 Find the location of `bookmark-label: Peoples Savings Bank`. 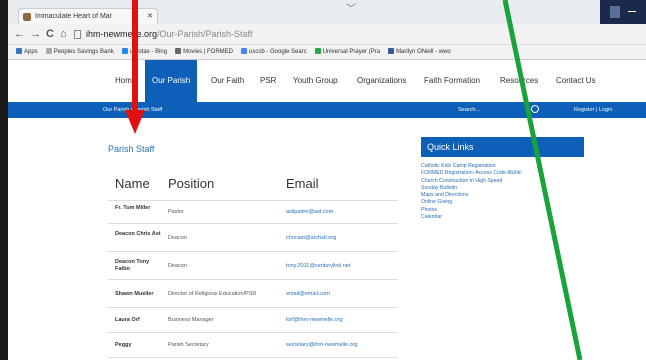

bookmark-label: Peoples Savings Bank is located at coordinates (83, 52).